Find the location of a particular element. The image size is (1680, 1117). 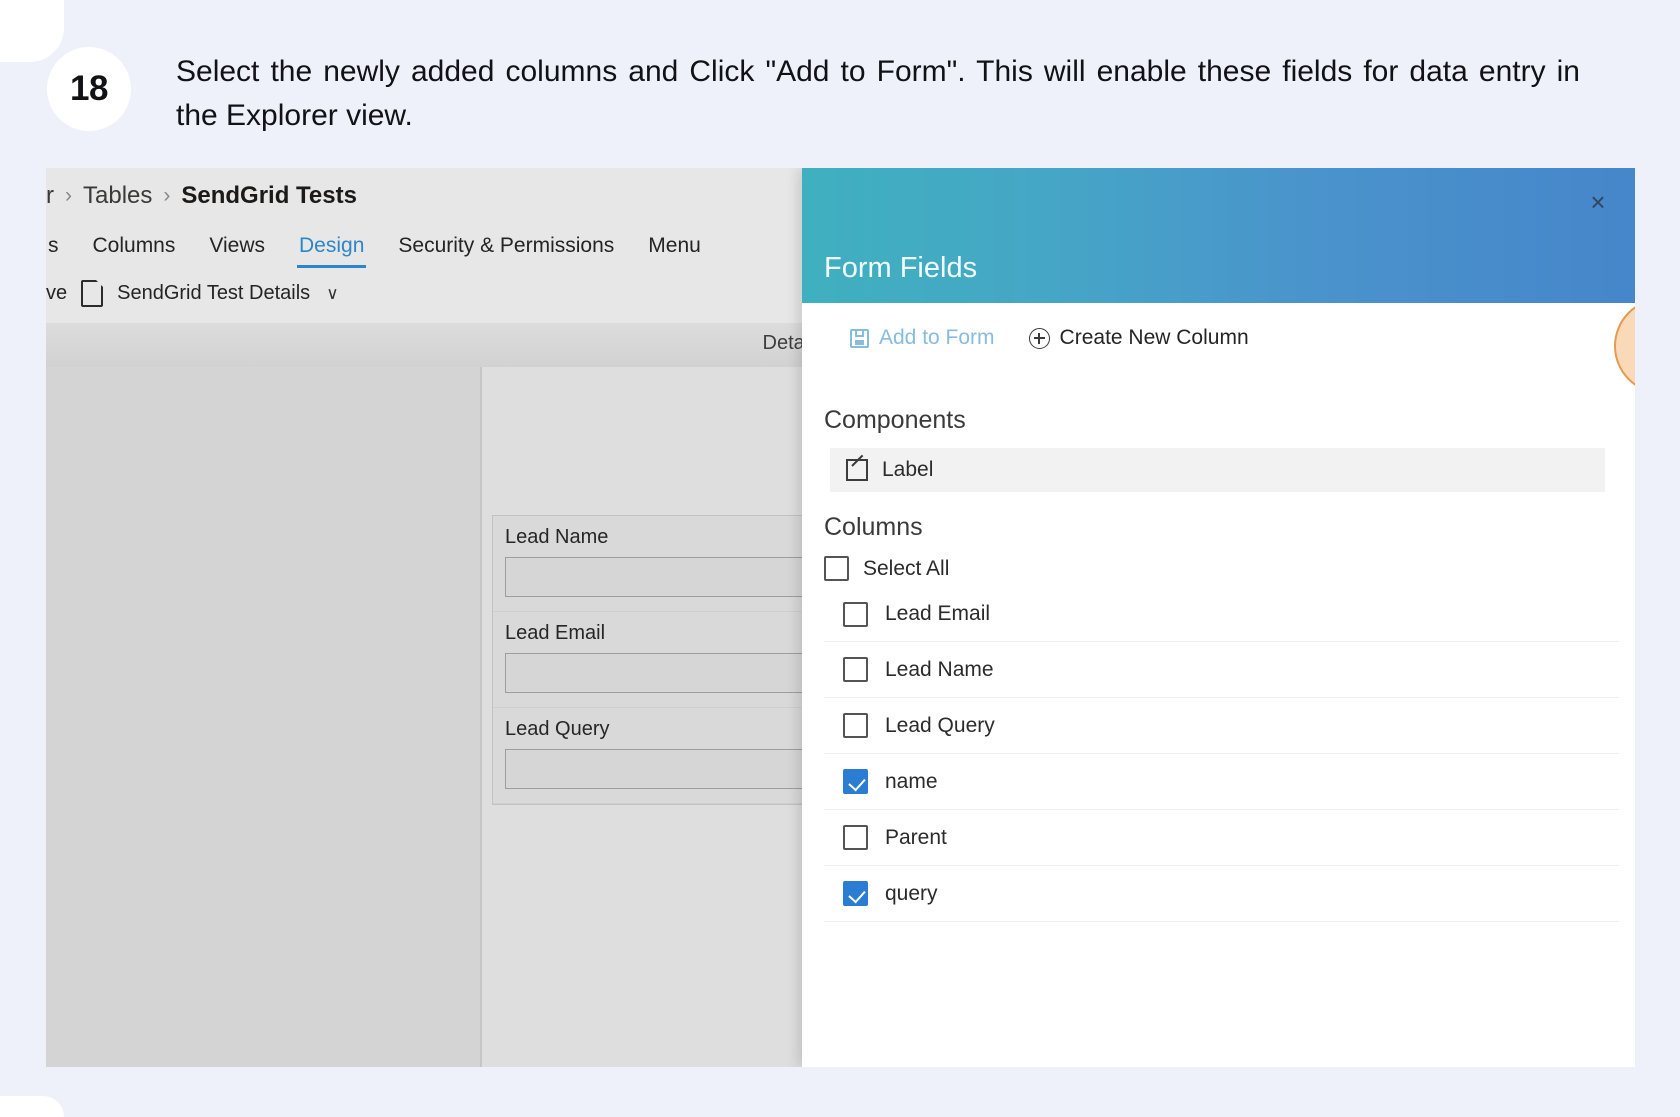

column-label: Lead Email is located at coordinates (938, 613).